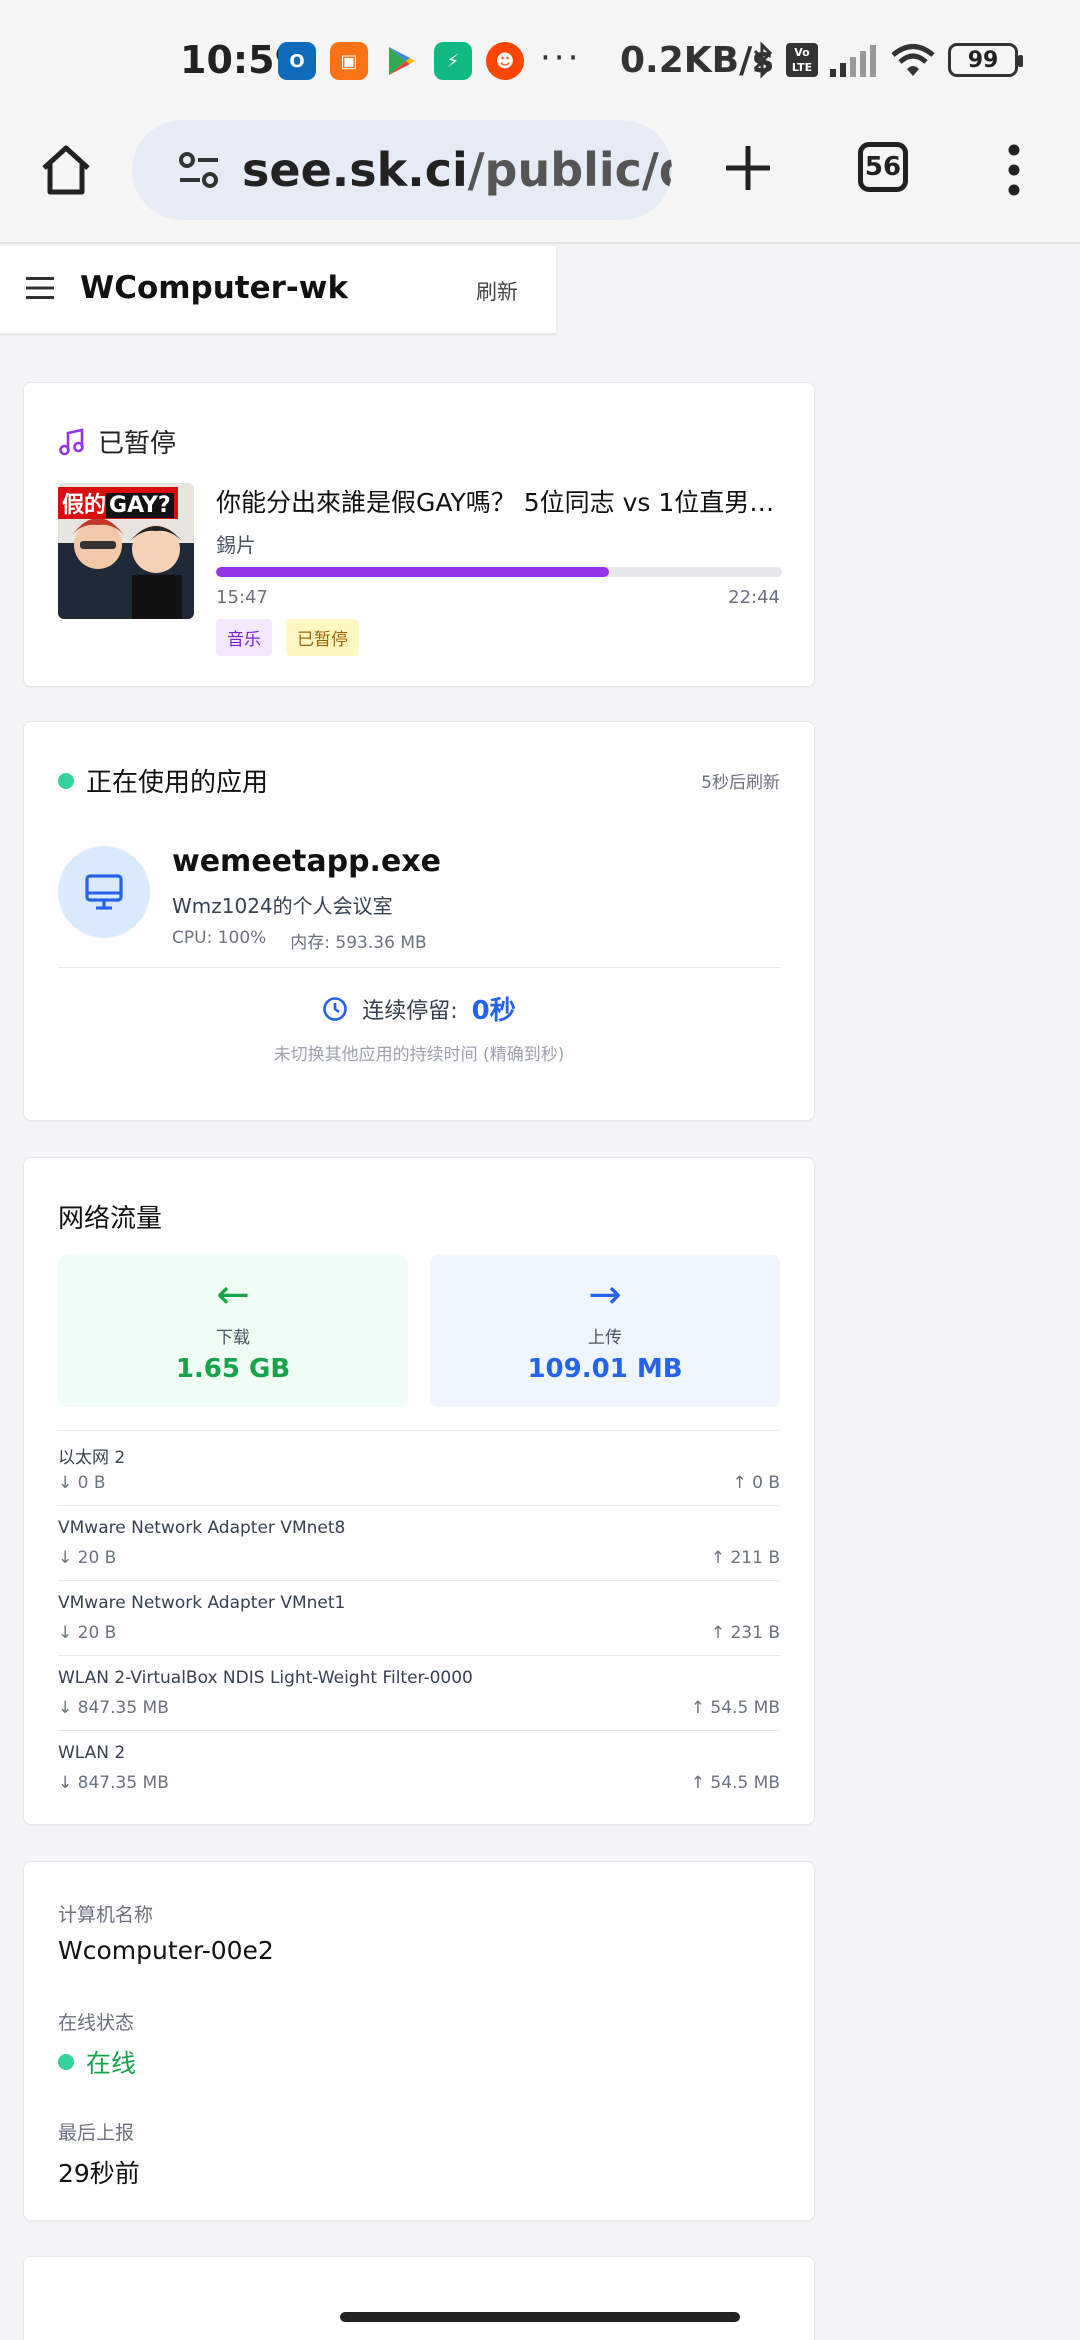 The image size is (1080, 2340). Describe the element at coordinates (202, 1528) in the screenshot. I see `adapter-name: VMware Network Adapter VMnet8` at that location.